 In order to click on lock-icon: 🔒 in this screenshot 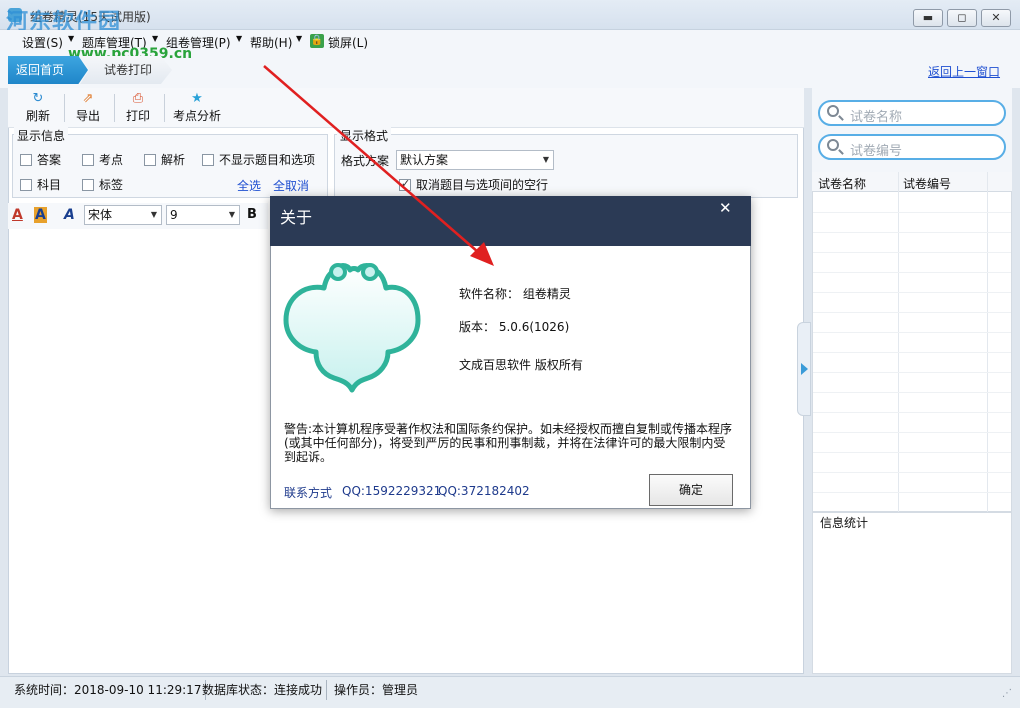, I will do `click(317, 41)`.